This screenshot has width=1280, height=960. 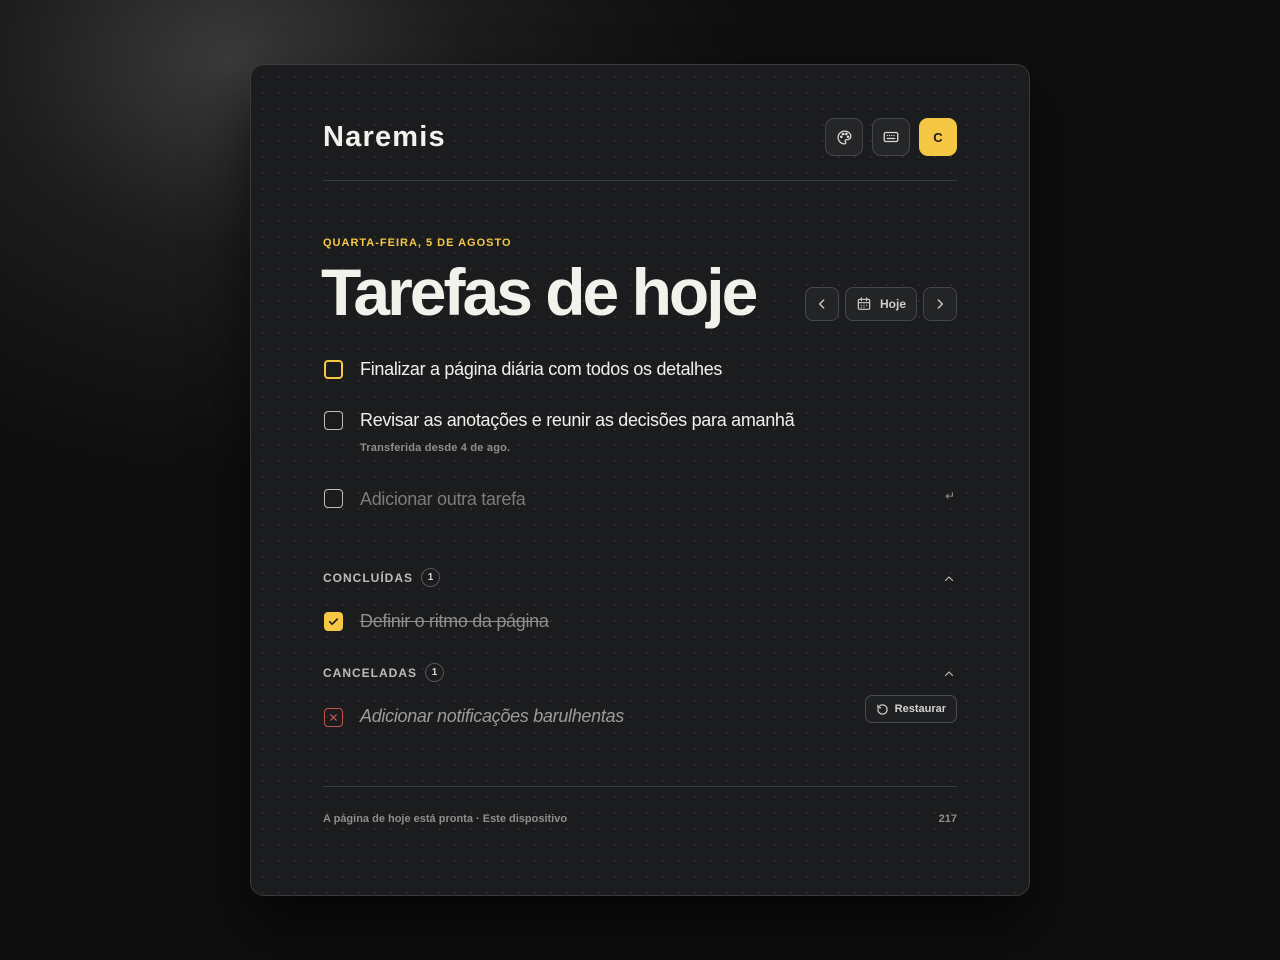 I want to click on keyboard-icon, so click(x=891, y=137).